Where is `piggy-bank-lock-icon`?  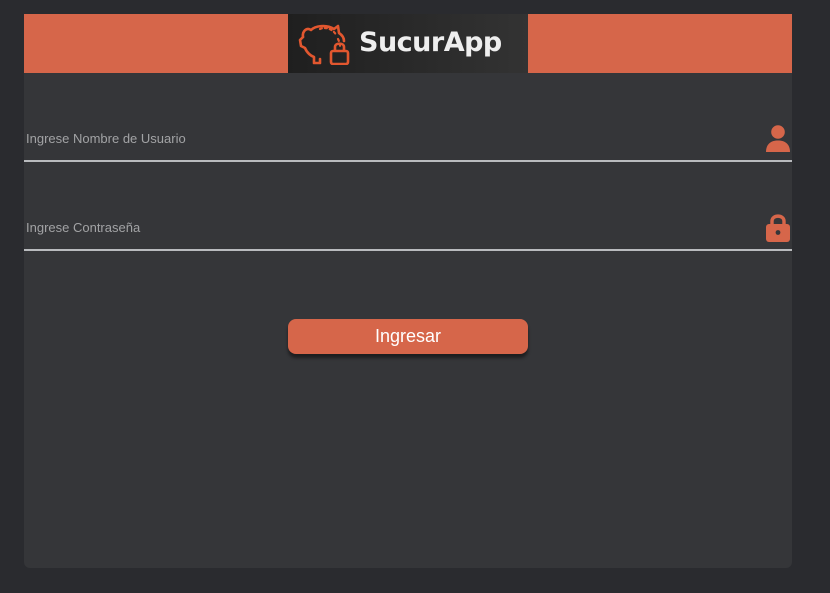 piggy-bank-lock-icon is located at coordinates (324, 44).